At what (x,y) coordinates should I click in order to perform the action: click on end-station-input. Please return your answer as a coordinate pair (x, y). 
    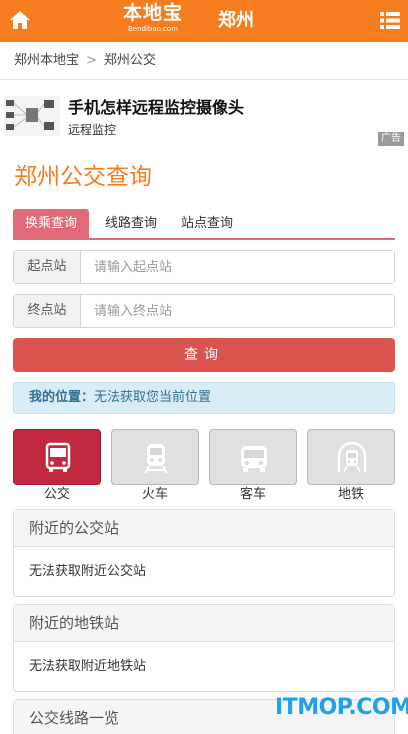
    Looking at the image, I should click on (238, 311).